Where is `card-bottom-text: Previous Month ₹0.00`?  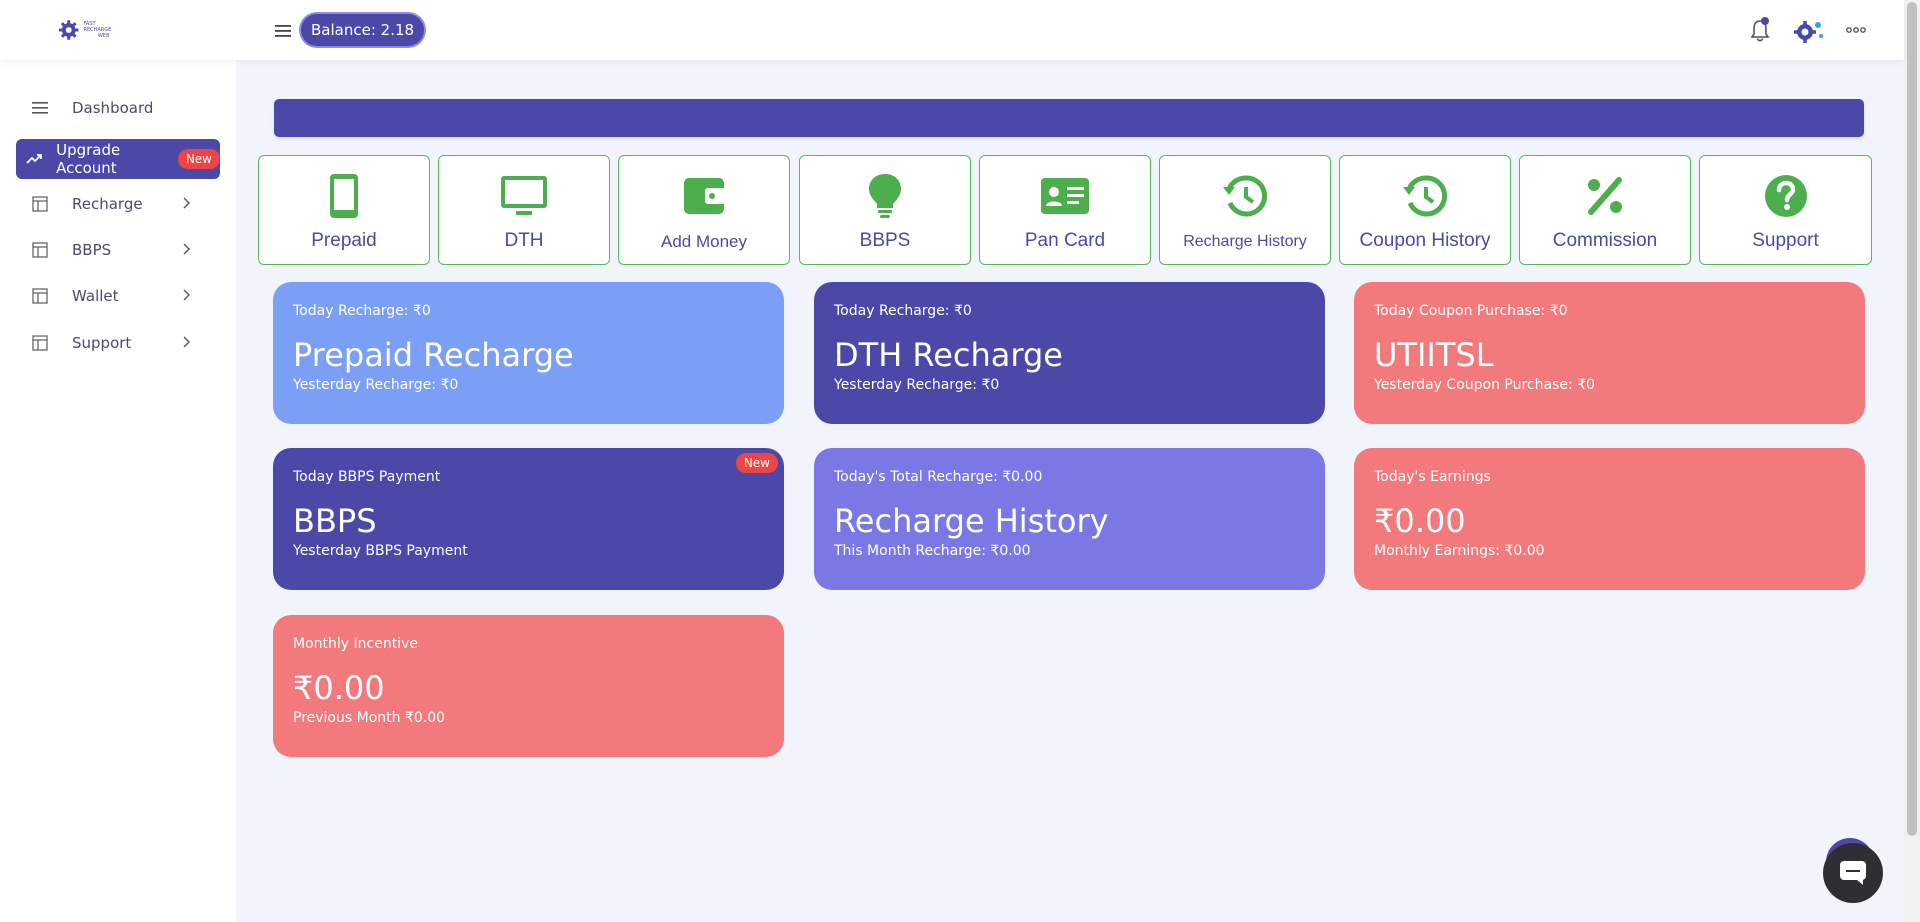
card-bottom-text: Previous Month ₹0.00 is located at coordinates (369, 718).